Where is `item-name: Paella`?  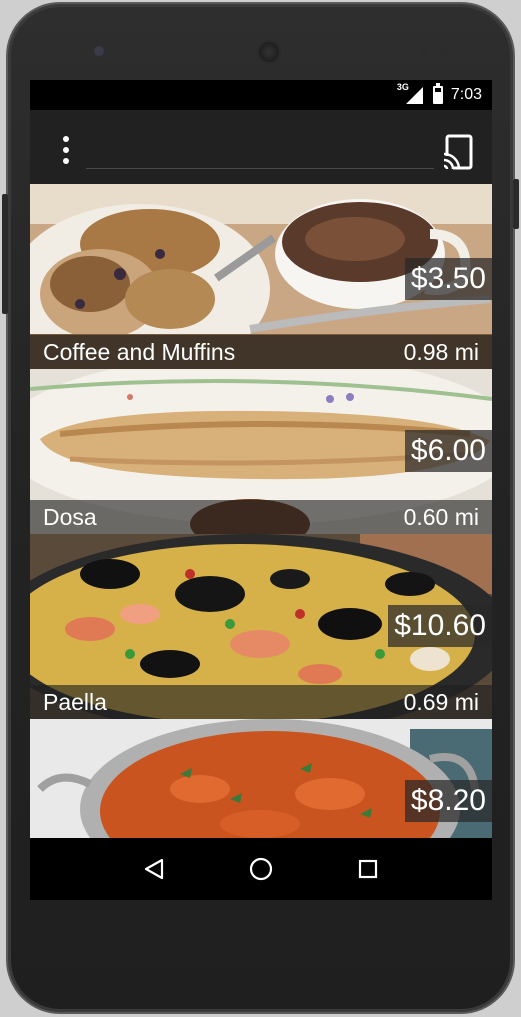
item-name: Paella is located at coordinates (75, 701).